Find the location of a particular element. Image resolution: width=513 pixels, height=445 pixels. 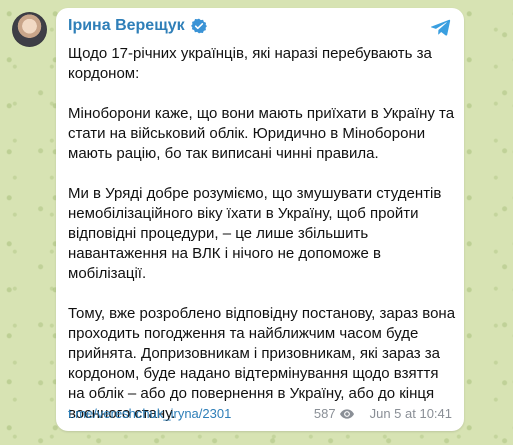

post-link: t.me/vereshchuk_iryna/2301 is located at coordinates (149, 413).